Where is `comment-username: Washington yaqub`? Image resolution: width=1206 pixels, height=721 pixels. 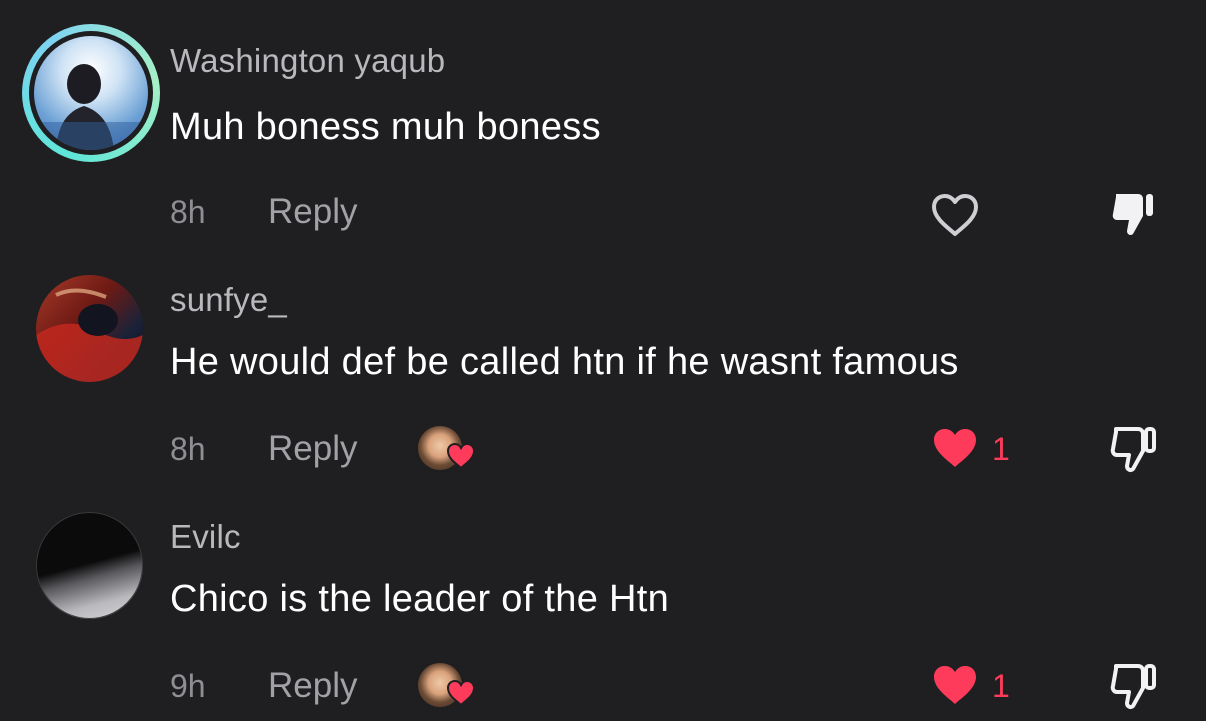
comment-username: Washington yaqub is located at coordinates (307, 61).